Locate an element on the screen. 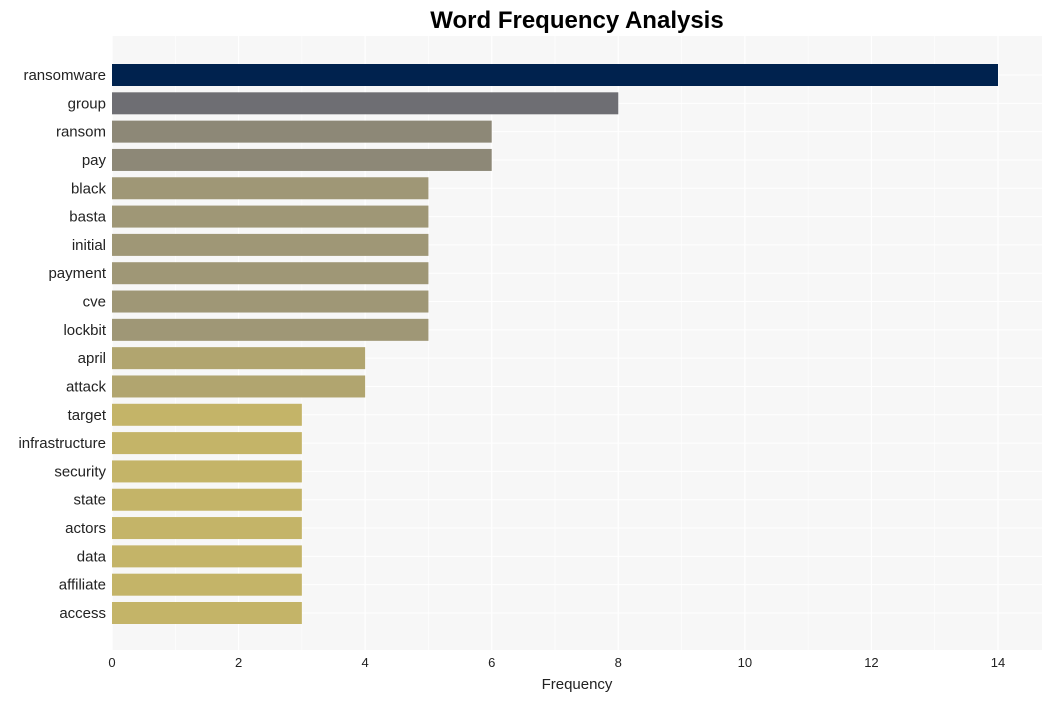 Image resolution: width=1052 pixels, height=701 pixels. bar-lockbit is located at coordinates (270, 329).